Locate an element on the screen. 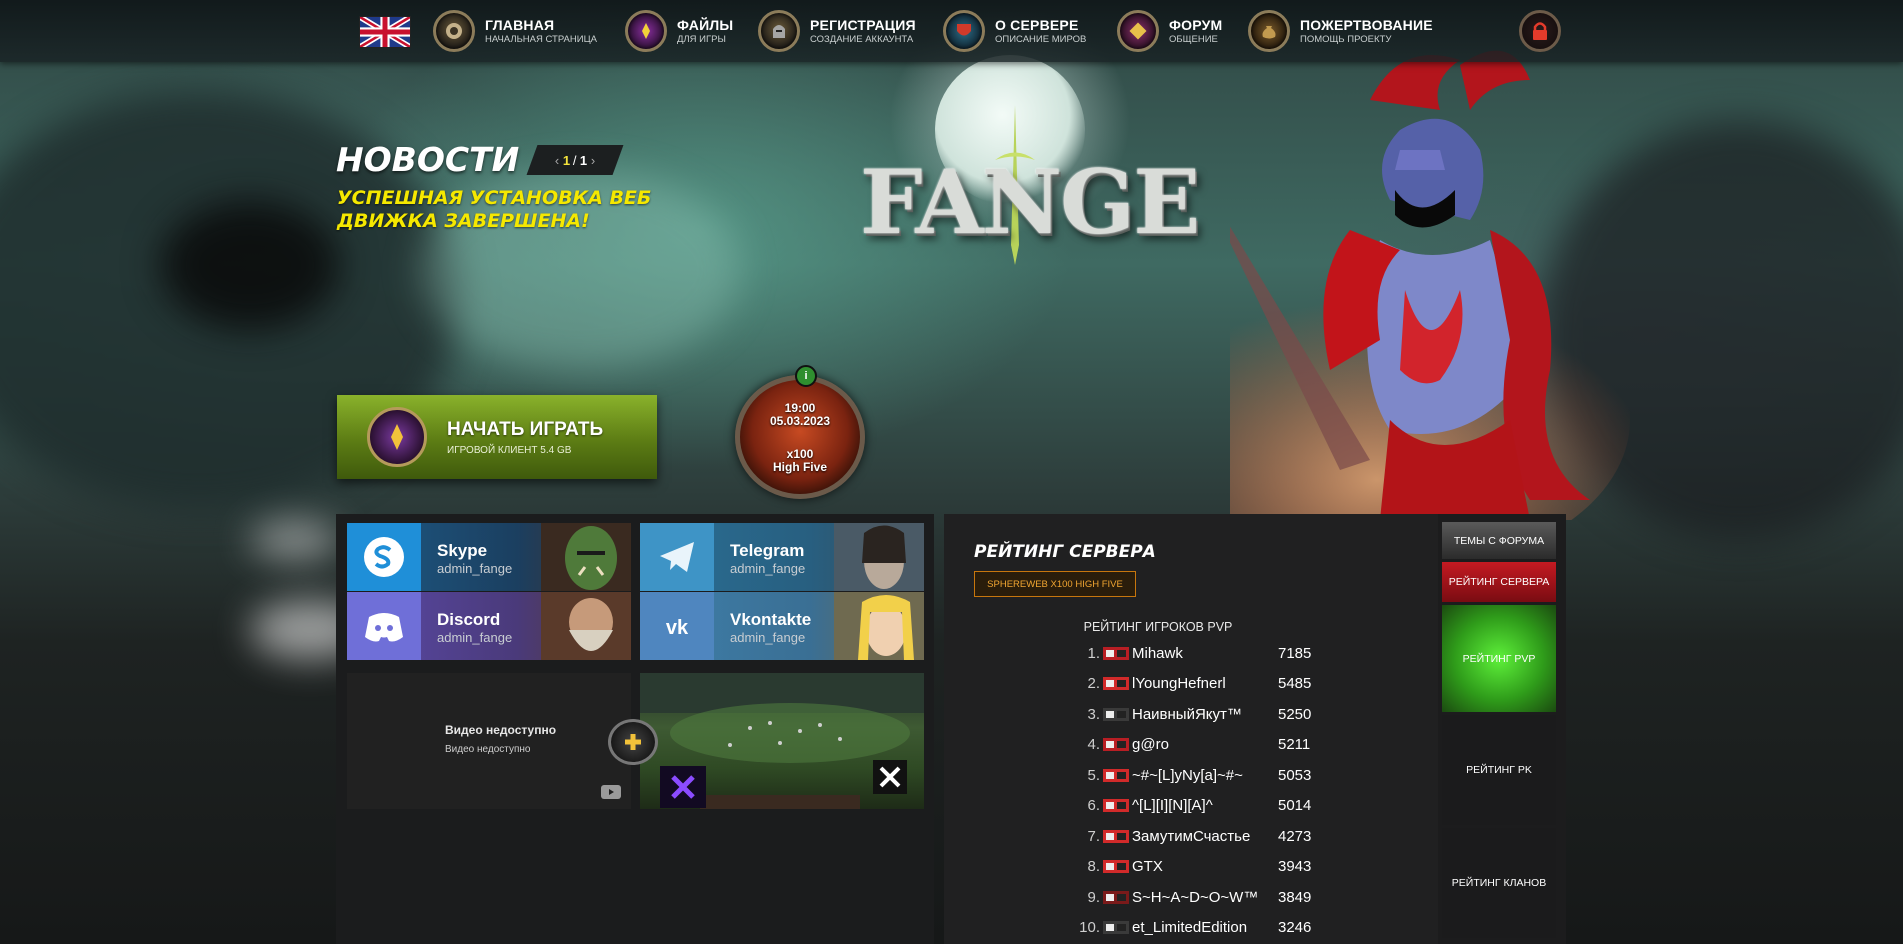 The image size is (1903, 944). nav-item-home: ГЛАВНАЯ НАЧАЛЬНАЯ СТРАНИЦА is located at coordinates (515, 31).